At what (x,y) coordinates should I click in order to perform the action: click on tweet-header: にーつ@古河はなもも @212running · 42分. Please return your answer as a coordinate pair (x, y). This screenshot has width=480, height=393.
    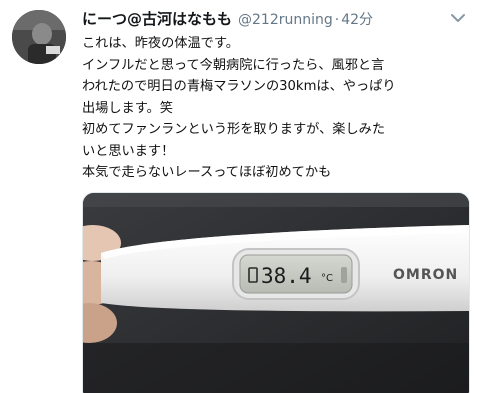
    Looking at the image, I should click on (227, 18).